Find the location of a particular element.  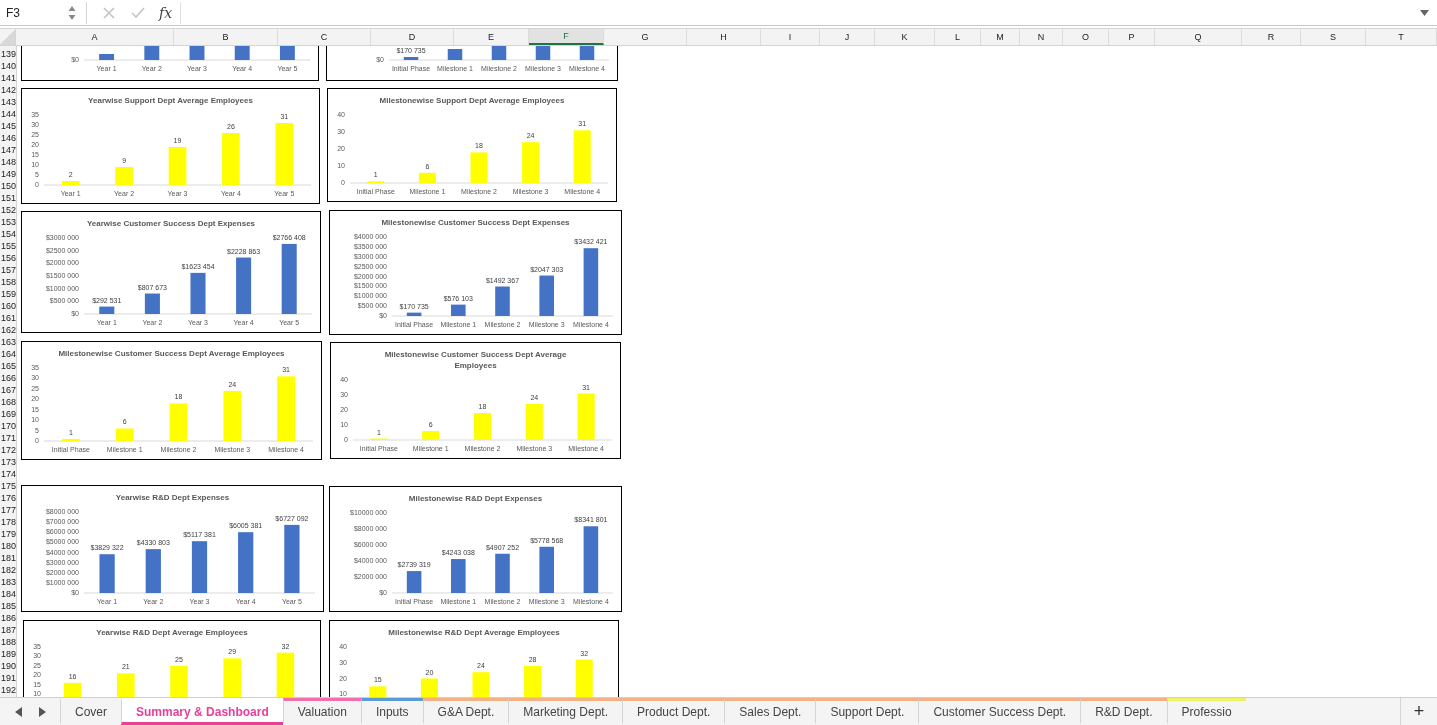

column-header: I is located at coordinates (790, 37).